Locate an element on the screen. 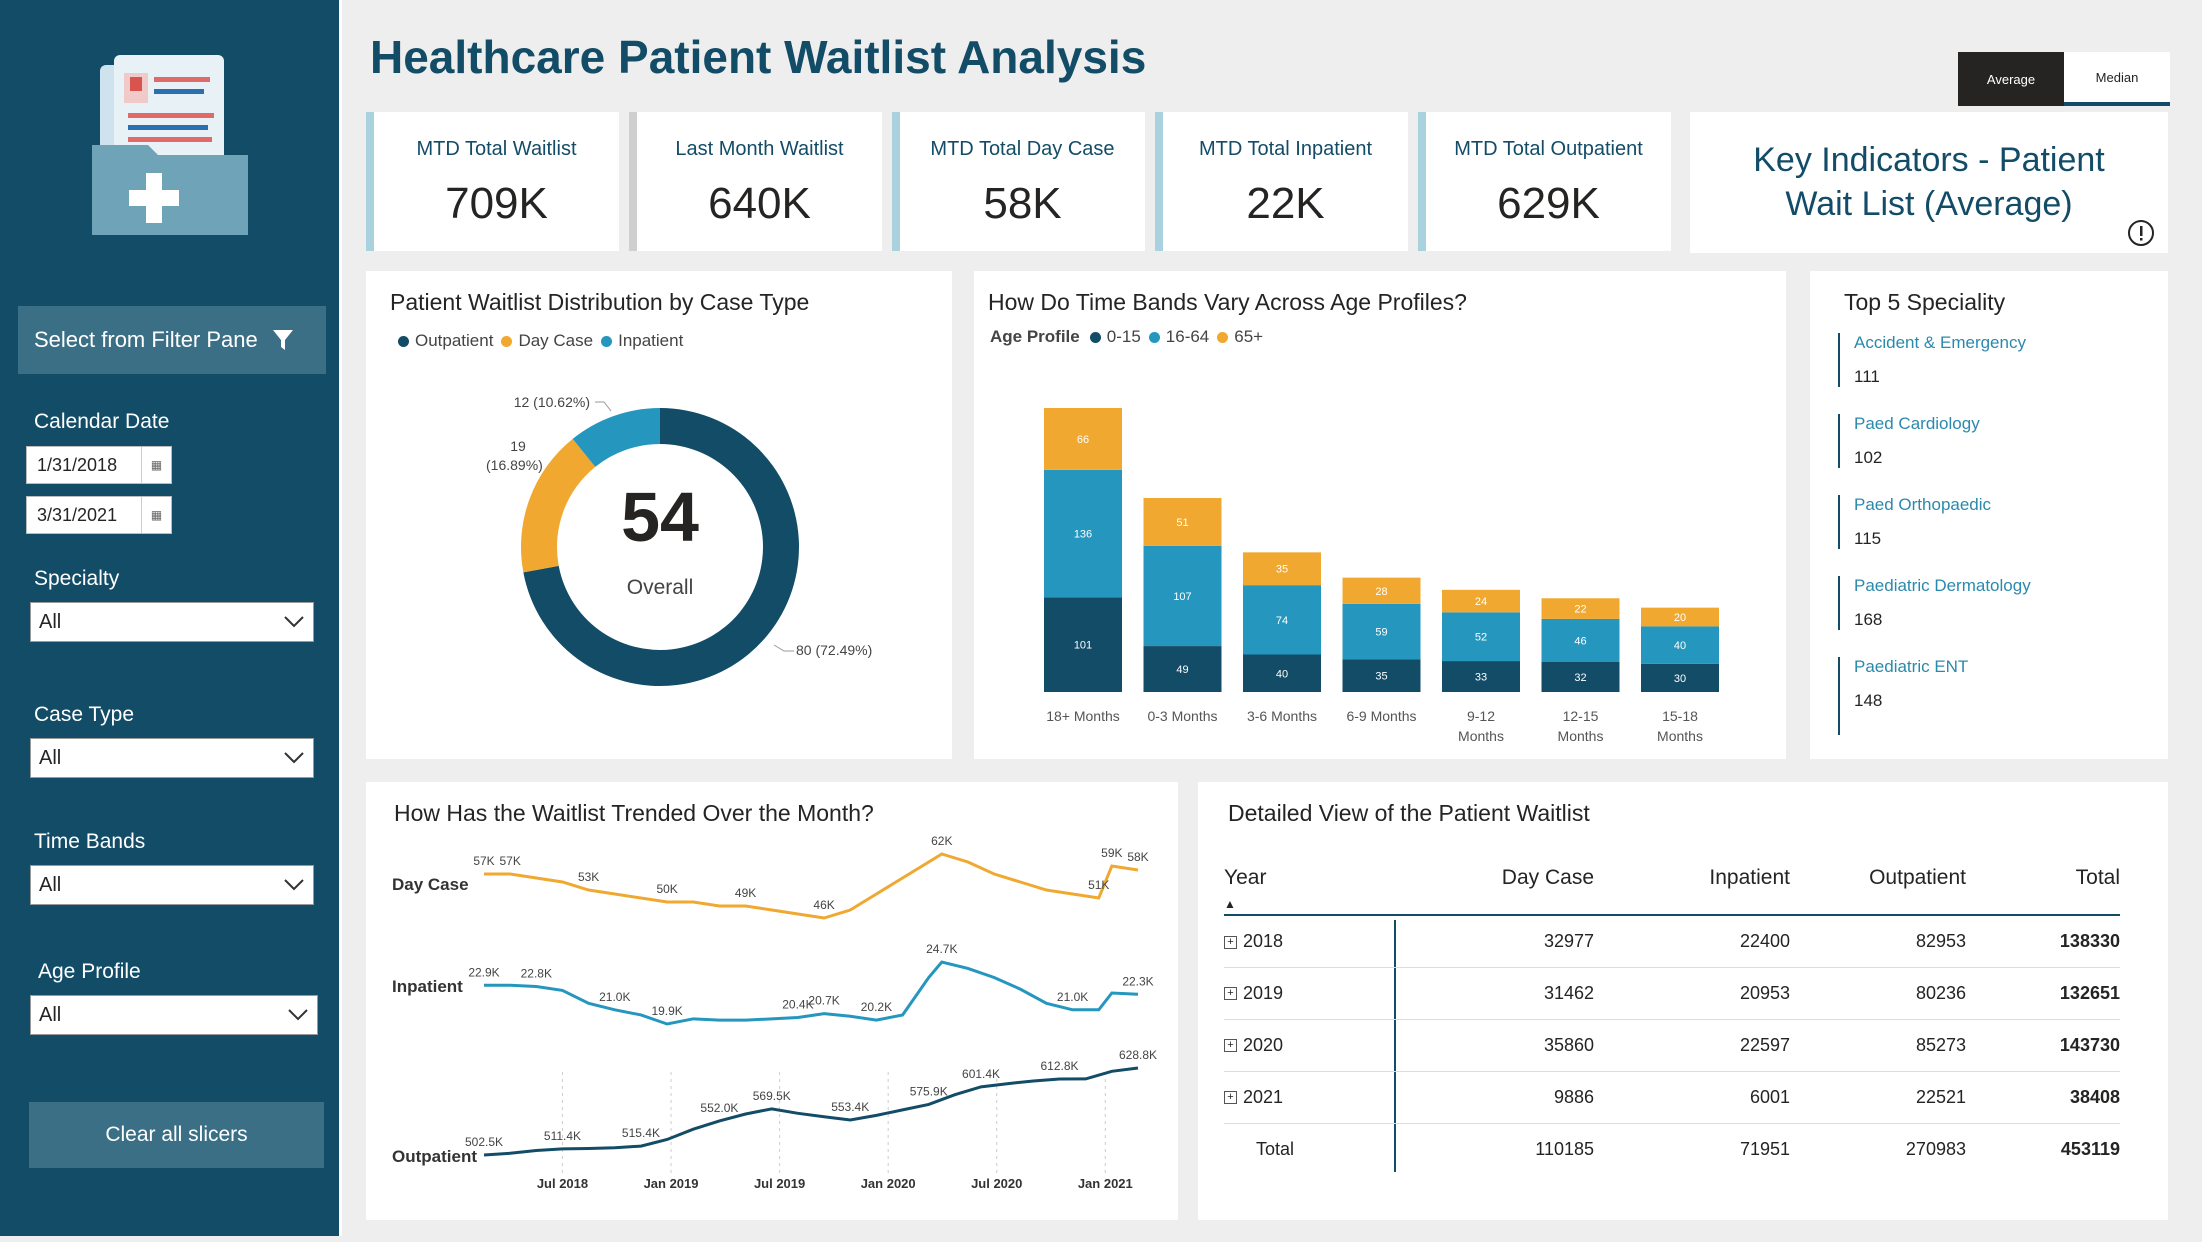 Image resolution: width=2202 pixels, height=1242 pixels. speciality-name: Paed Cardiology is located at coordinates (1917, 423).